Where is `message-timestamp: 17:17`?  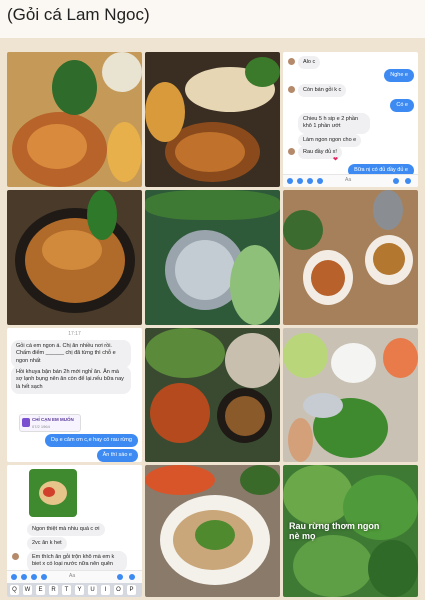
message-timestamp: 17:17 is located at coordinates (74, 334).